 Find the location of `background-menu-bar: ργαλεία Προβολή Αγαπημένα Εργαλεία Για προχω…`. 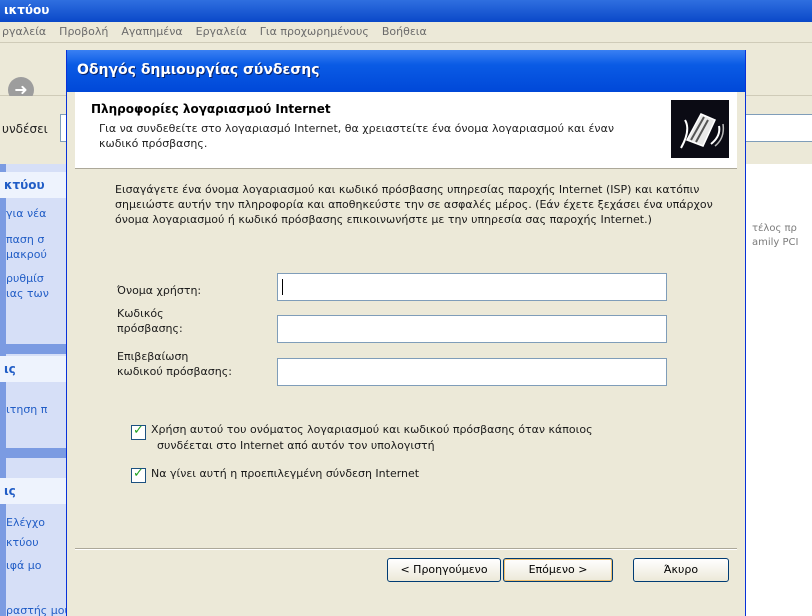

background-menu-bar: ργαλεία Προβολή Αγαπημένα Εργαλεία Για προχω… is located at coordinates (406, 32).